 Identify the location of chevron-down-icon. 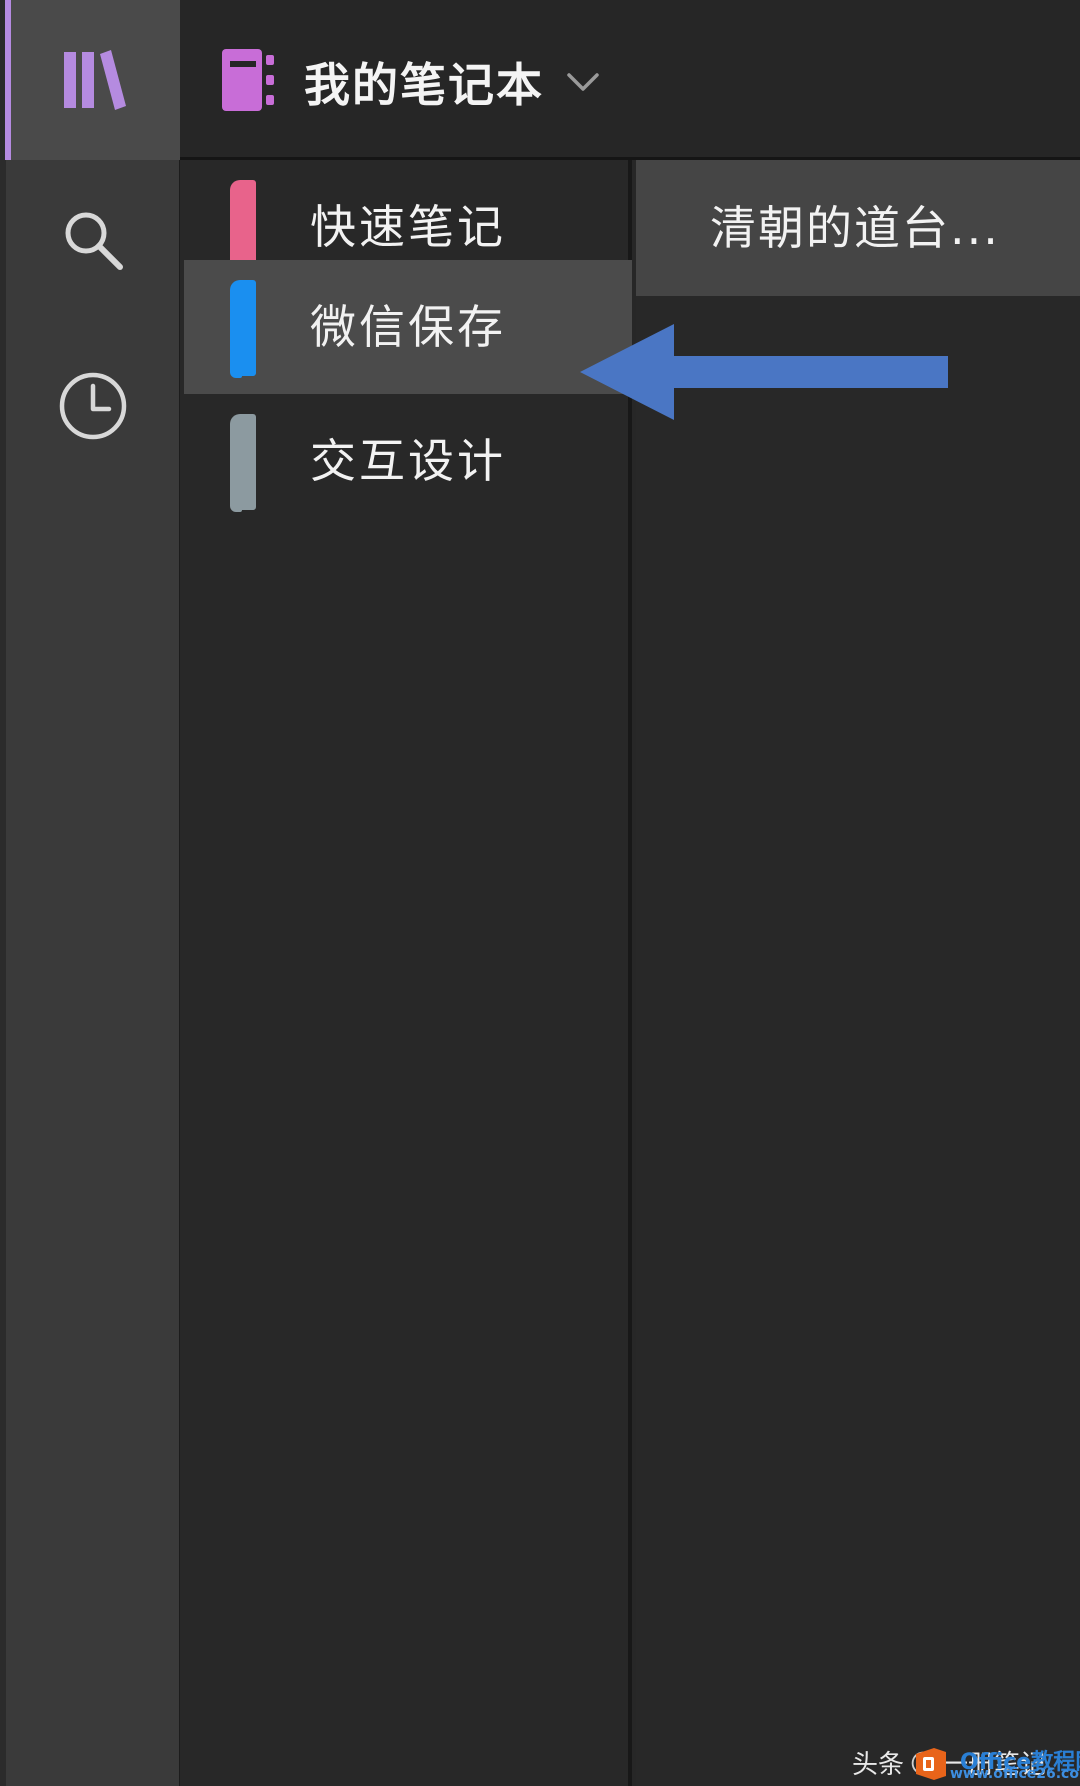
(583, 84).